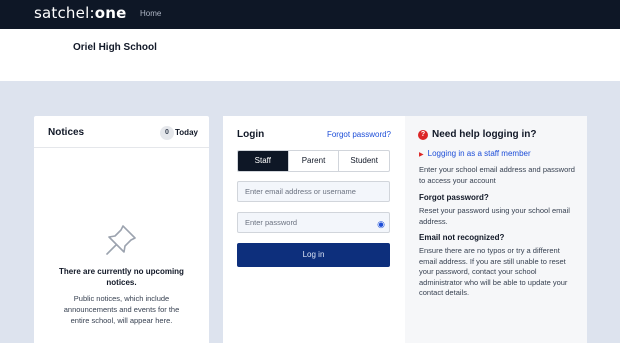 Image resolution: width=620 pixels, height=343 pixels. I want to click on staff-link-label: Logging in as a staff member, so click(479, 153).